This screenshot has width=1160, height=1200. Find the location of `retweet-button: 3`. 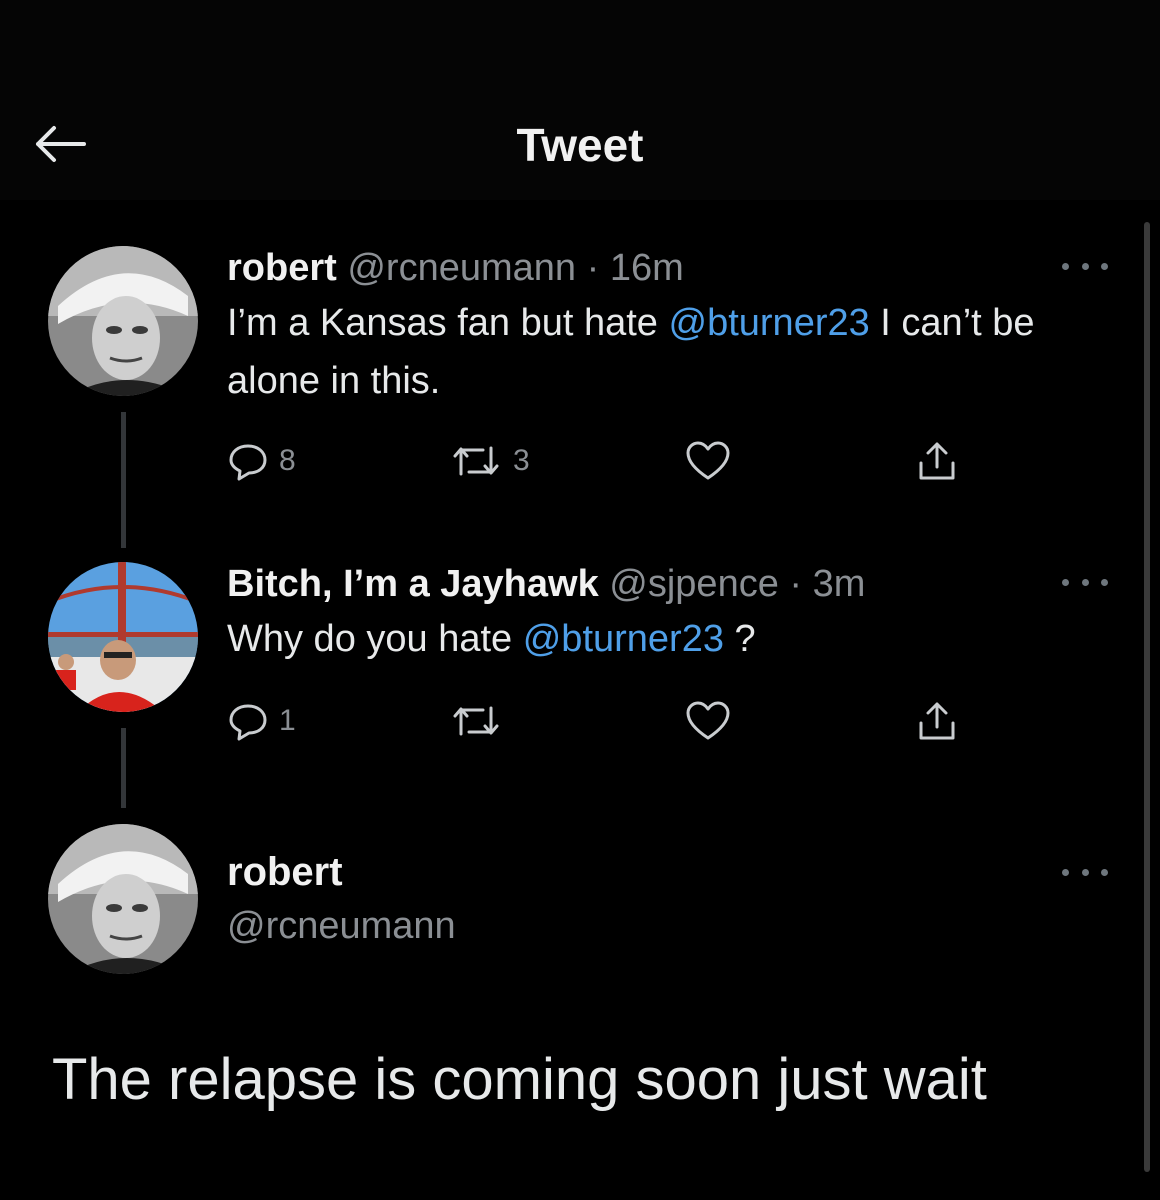

retweet-button: 3 is located at coordinates (489, 461).